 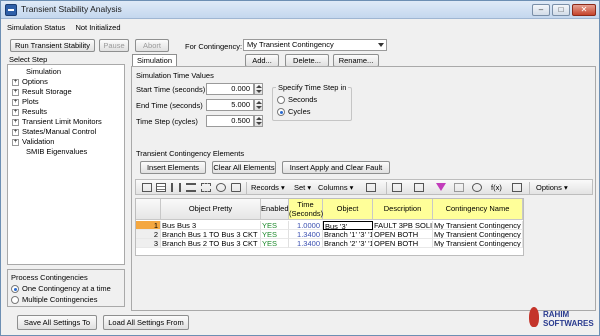 I want to click on columns-menu: Columns ▾, so click(x=335, y=187).